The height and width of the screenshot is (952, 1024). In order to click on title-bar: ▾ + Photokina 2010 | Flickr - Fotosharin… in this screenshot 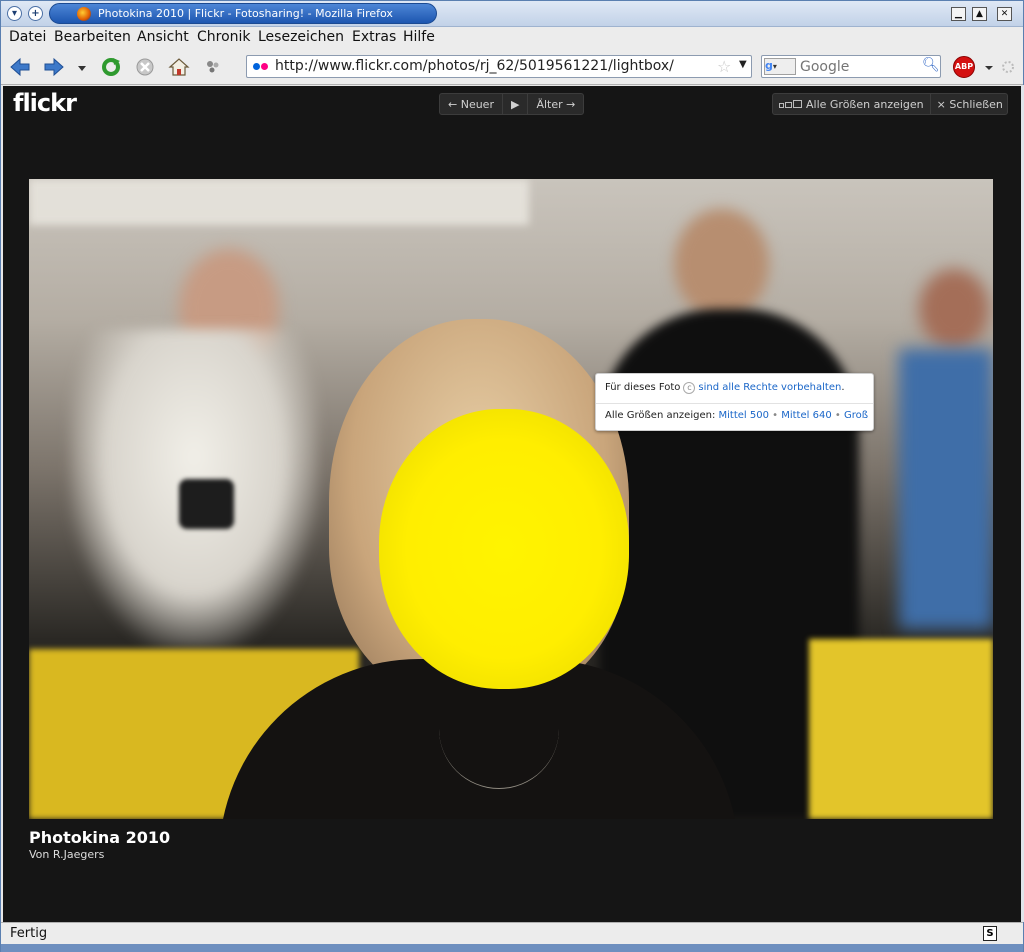, I will do `click(512, 14)`.